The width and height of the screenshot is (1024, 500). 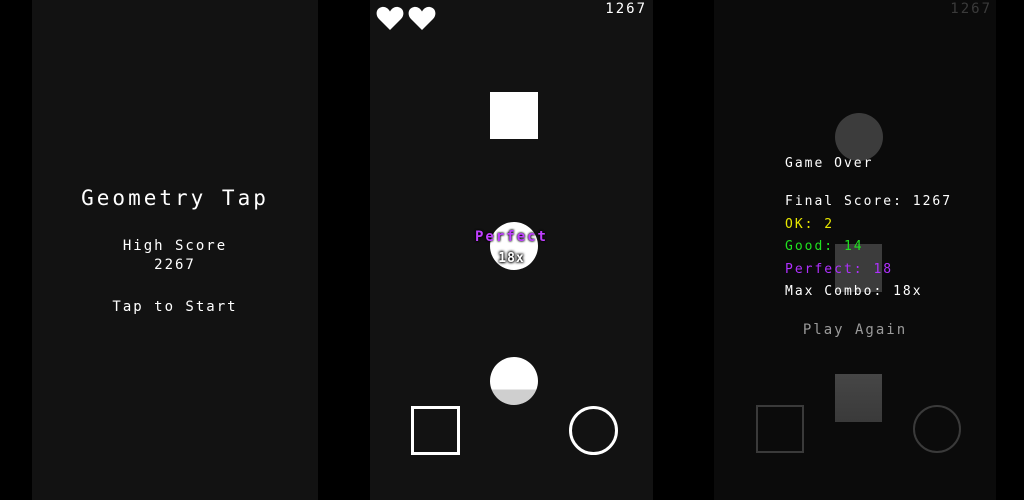 I want to click on good-count-stat: Good: 14, so click(x=824, y=246).